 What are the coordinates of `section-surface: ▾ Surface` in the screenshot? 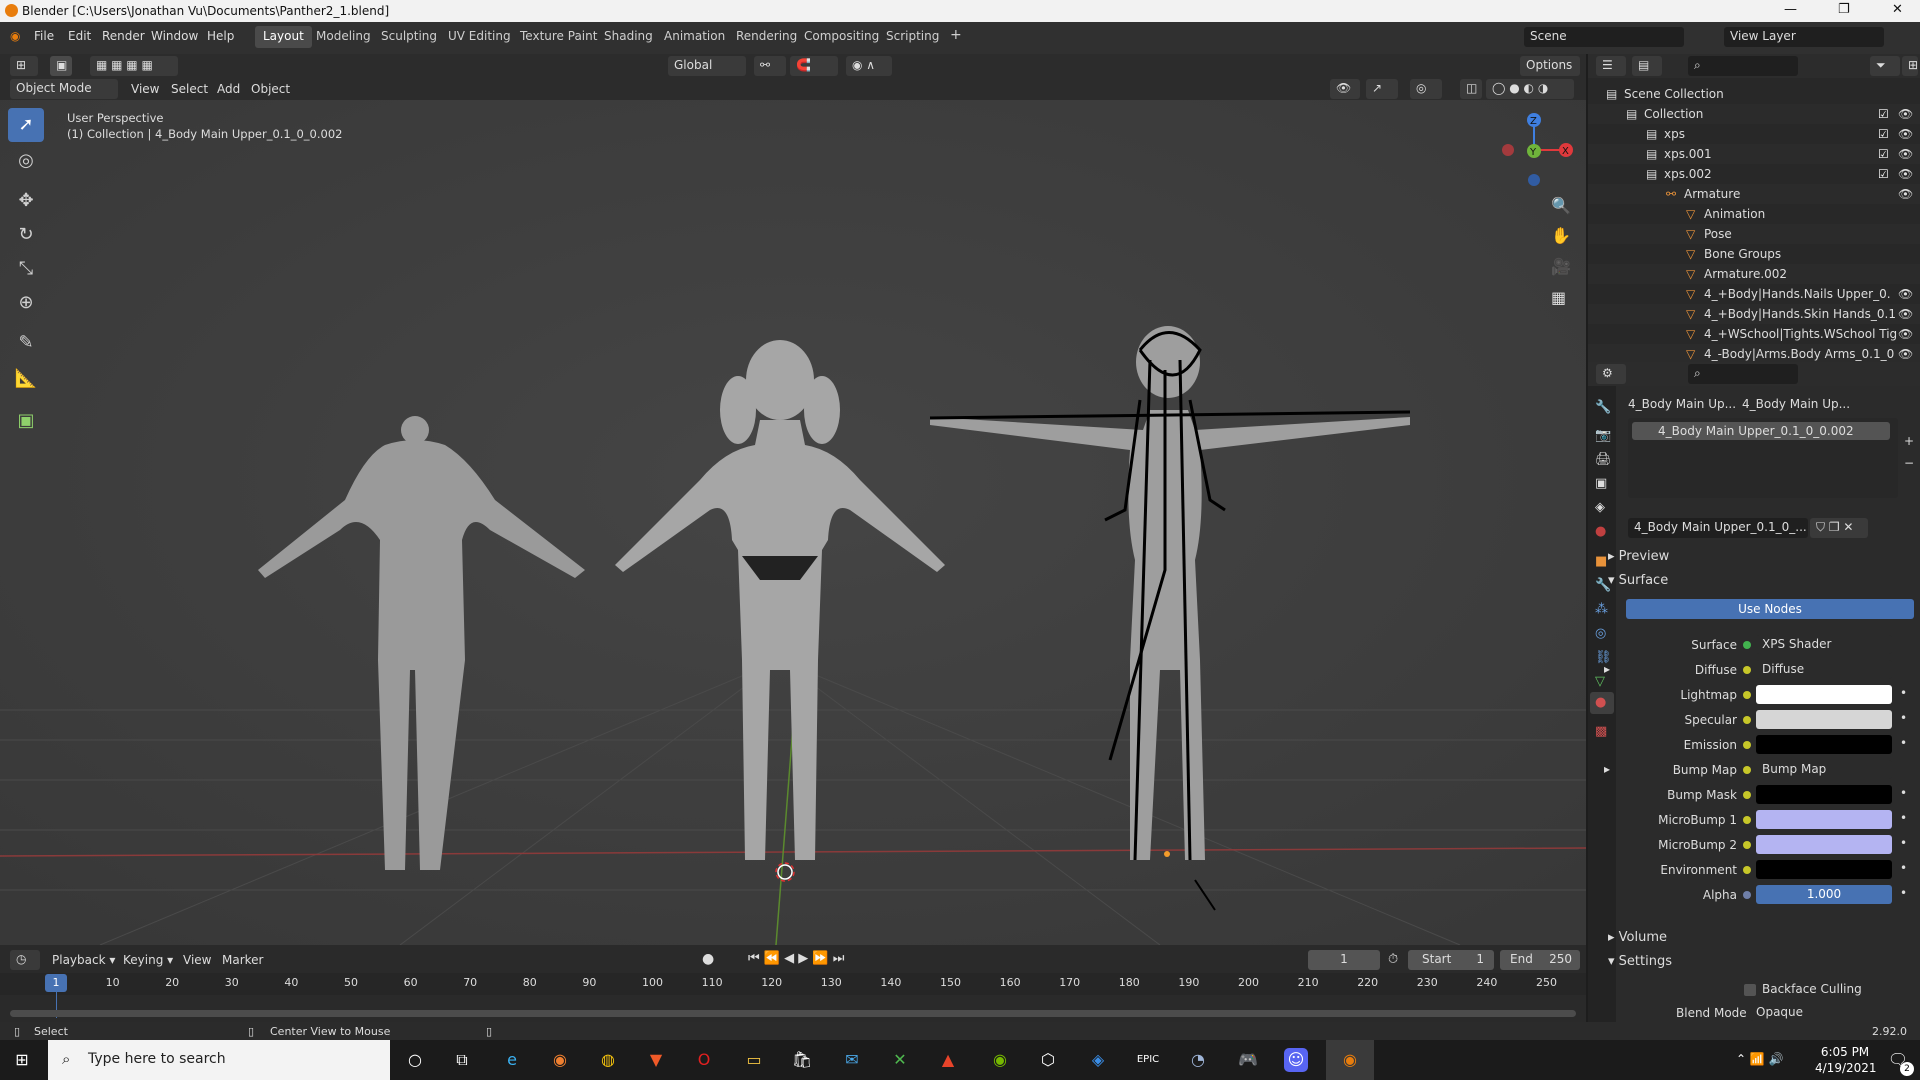 It's located at (1638, 580).